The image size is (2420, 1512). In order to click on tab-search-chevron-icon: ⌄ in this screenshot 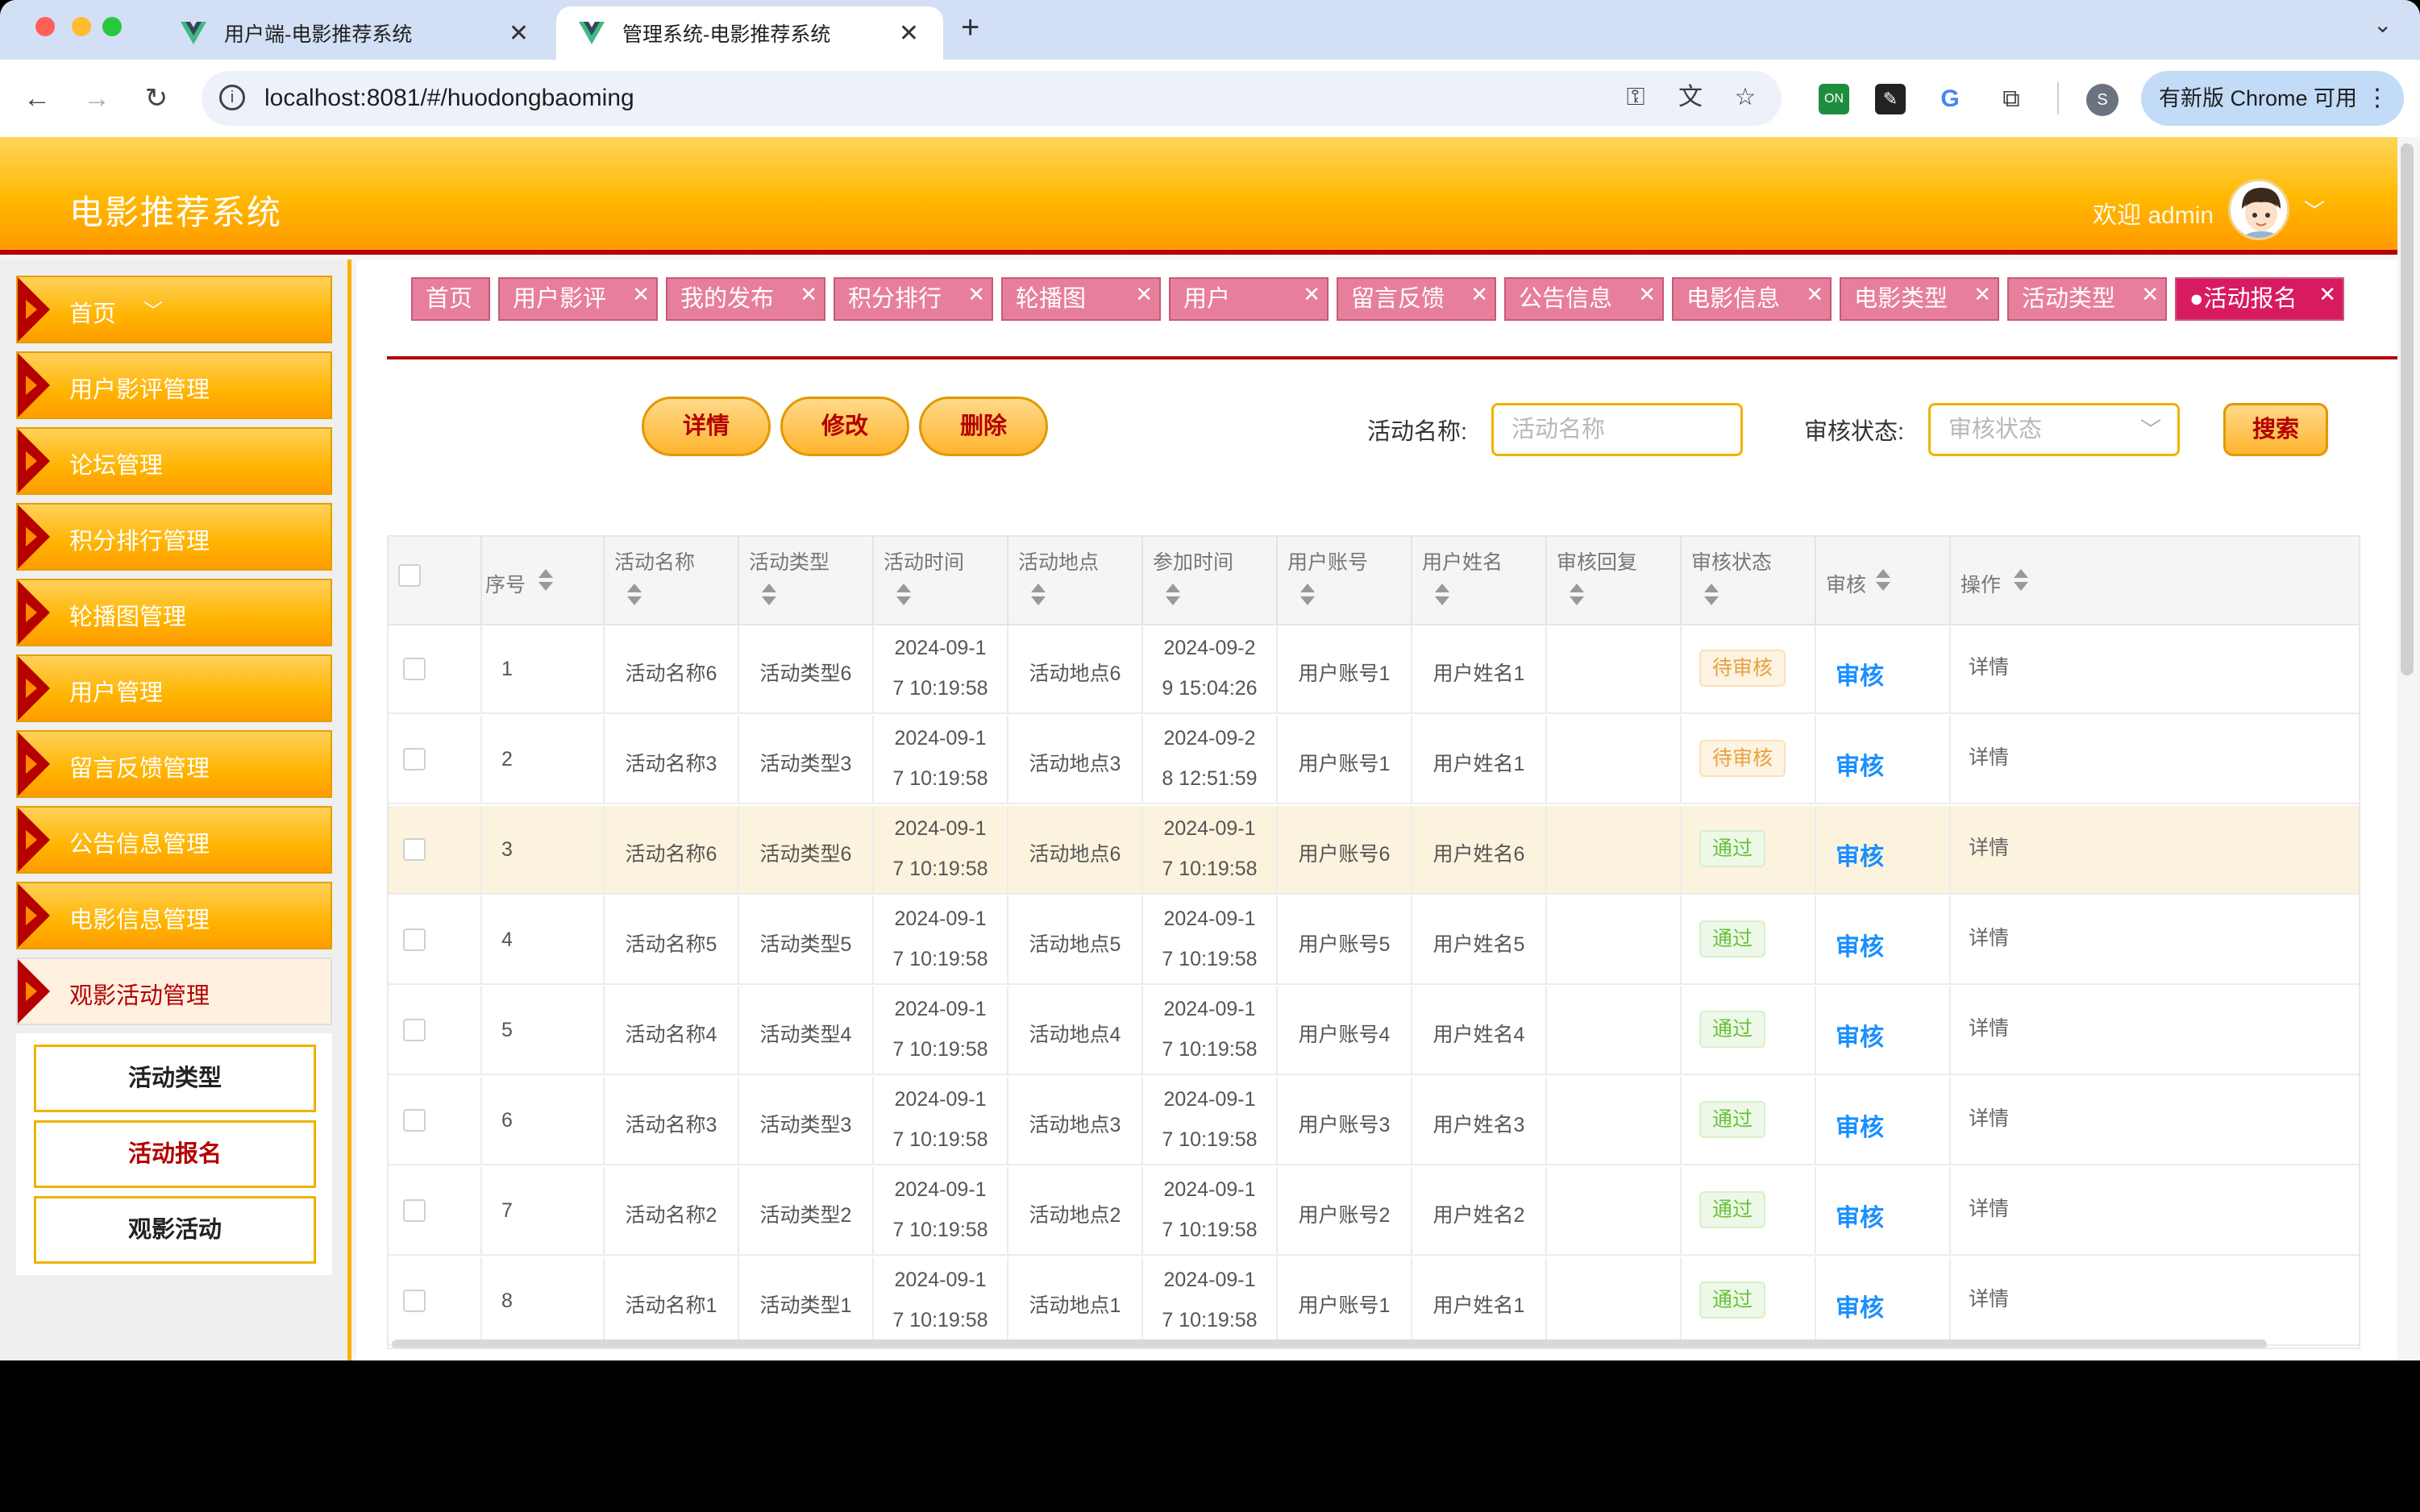, I will do `click(2382, 24)`.